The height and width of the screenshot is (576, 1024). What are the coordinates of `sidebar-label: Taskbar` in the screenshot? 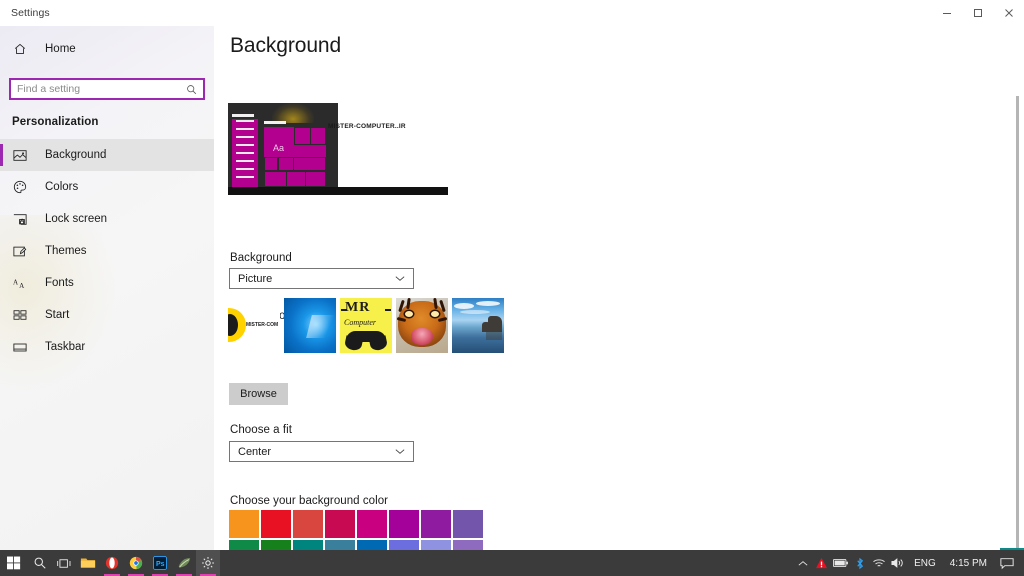 It's located at (65, 347).